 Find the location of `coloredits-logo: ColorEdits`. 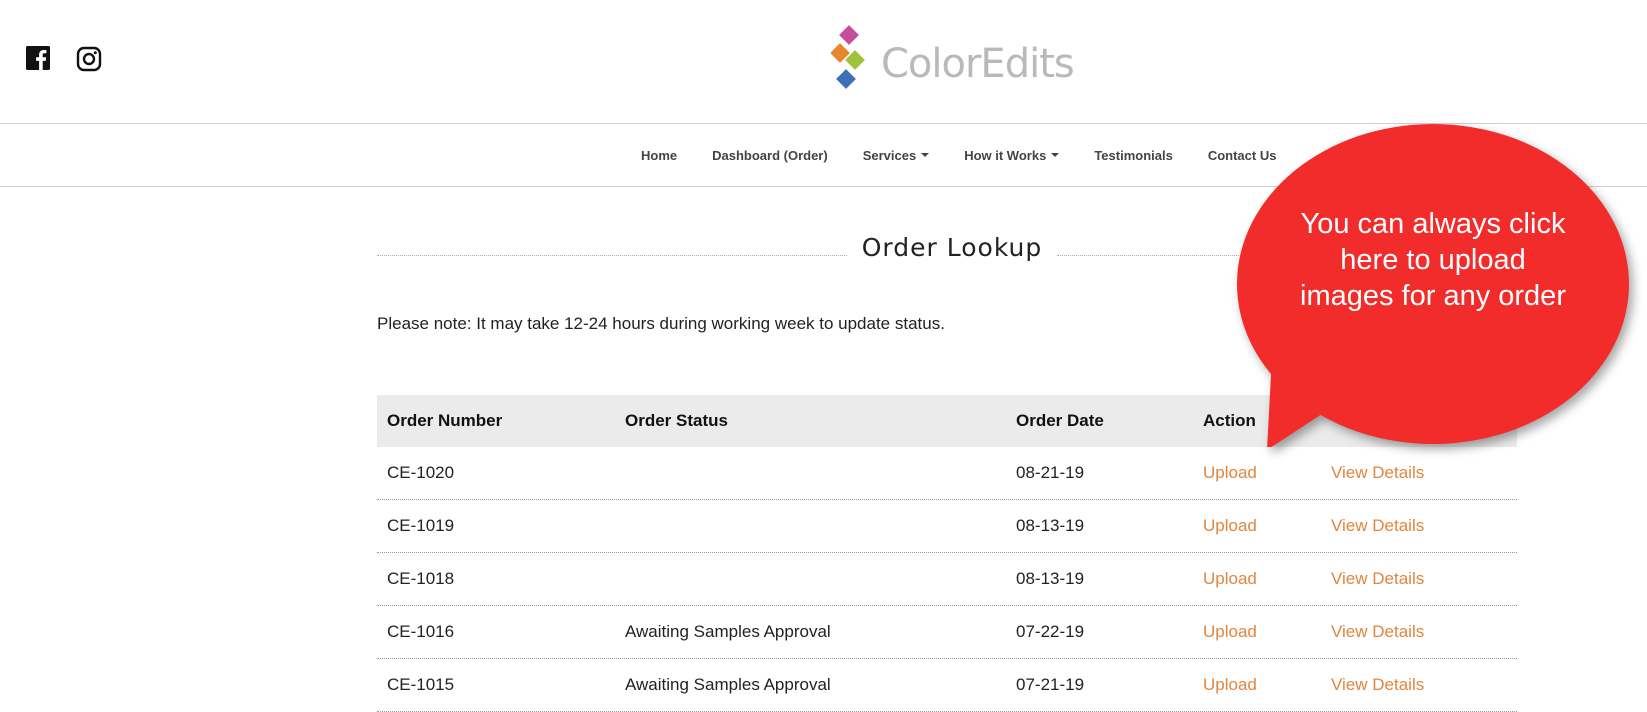

coloredits-logo: ColorEdits is located at coordinates (952, 62).